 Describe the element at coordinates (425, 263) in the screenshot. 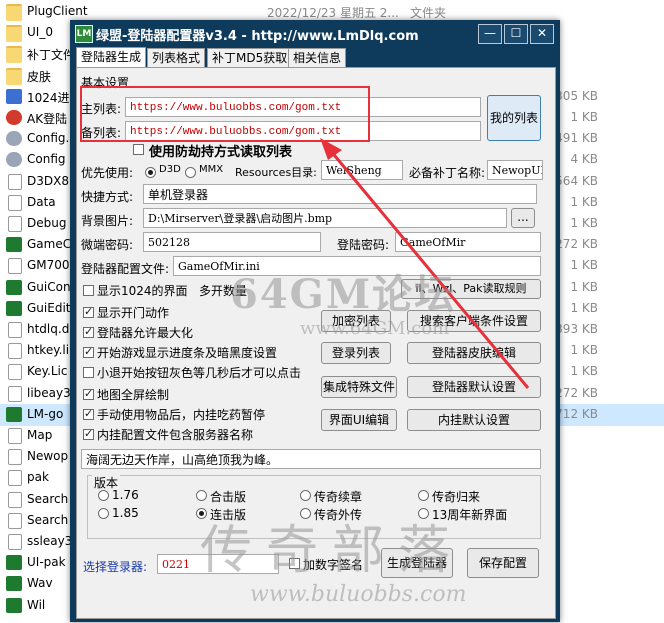

I see `annotation-arrow-icon` at that location.